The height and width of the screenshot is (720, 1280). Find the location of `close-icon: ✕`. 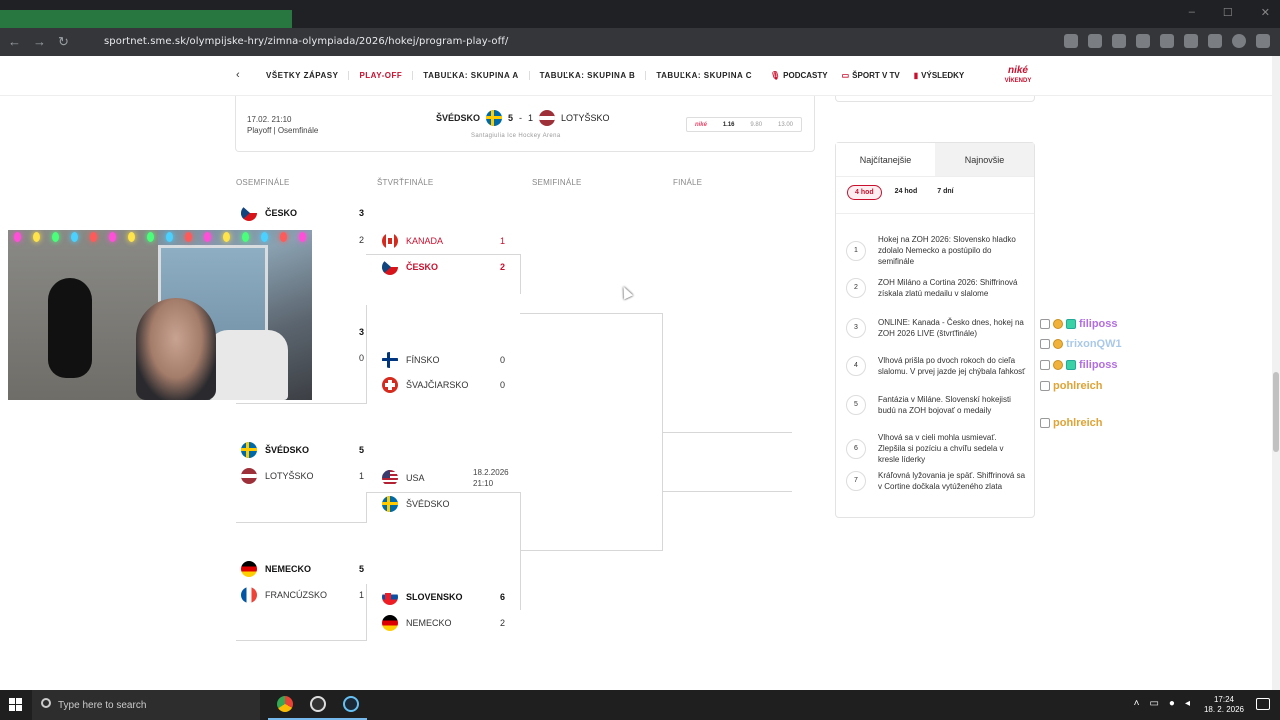

close-icon: ✕ is located at coordinates (1265, 12).